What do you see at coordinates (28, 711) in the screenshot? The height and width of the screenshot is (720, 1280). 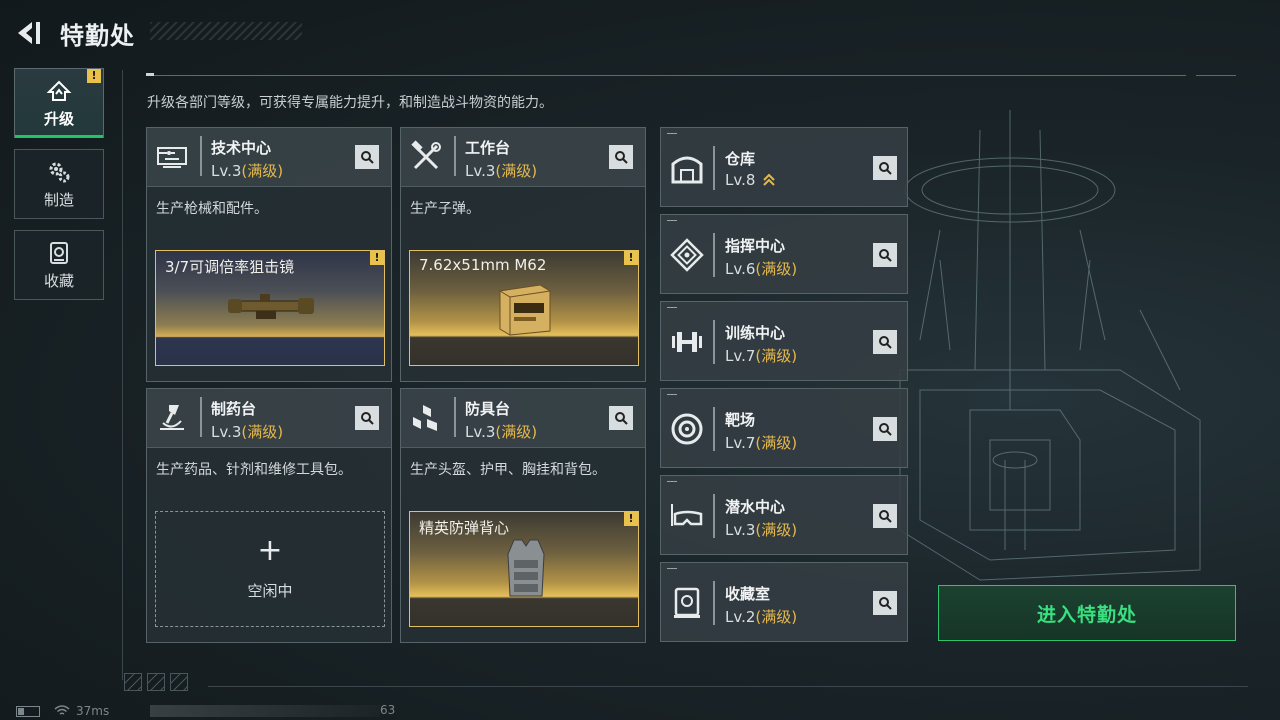 I see `battery-icon` at bounding box center [28, 711].